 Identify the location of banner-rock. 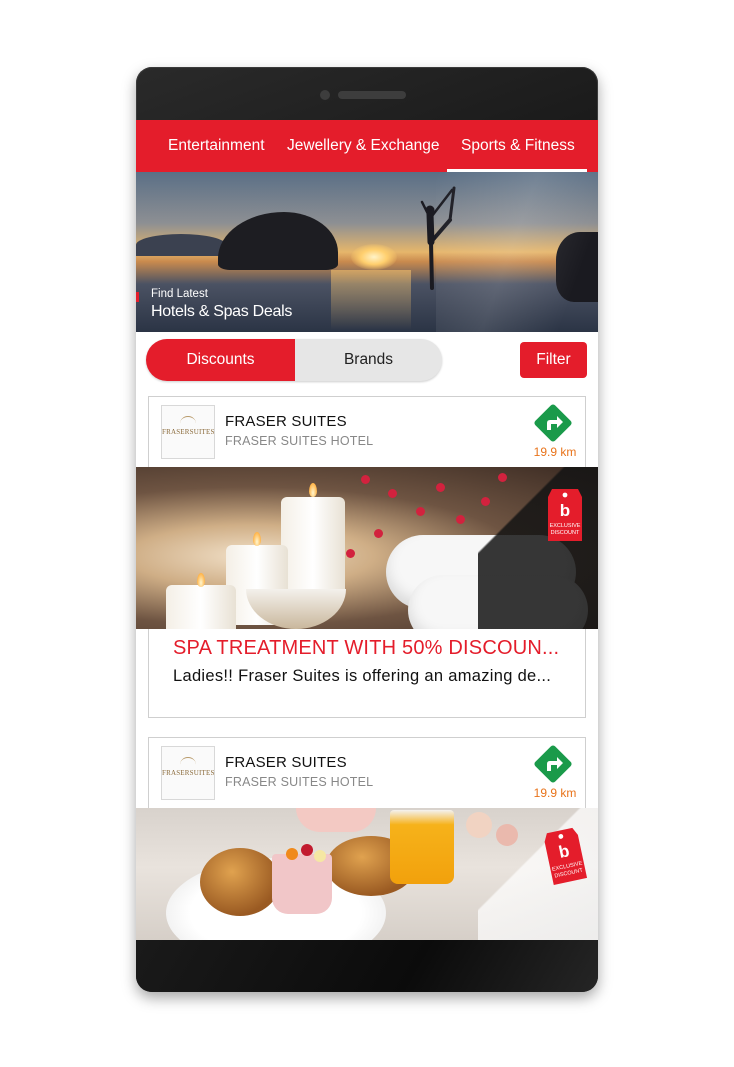
(278, 241).